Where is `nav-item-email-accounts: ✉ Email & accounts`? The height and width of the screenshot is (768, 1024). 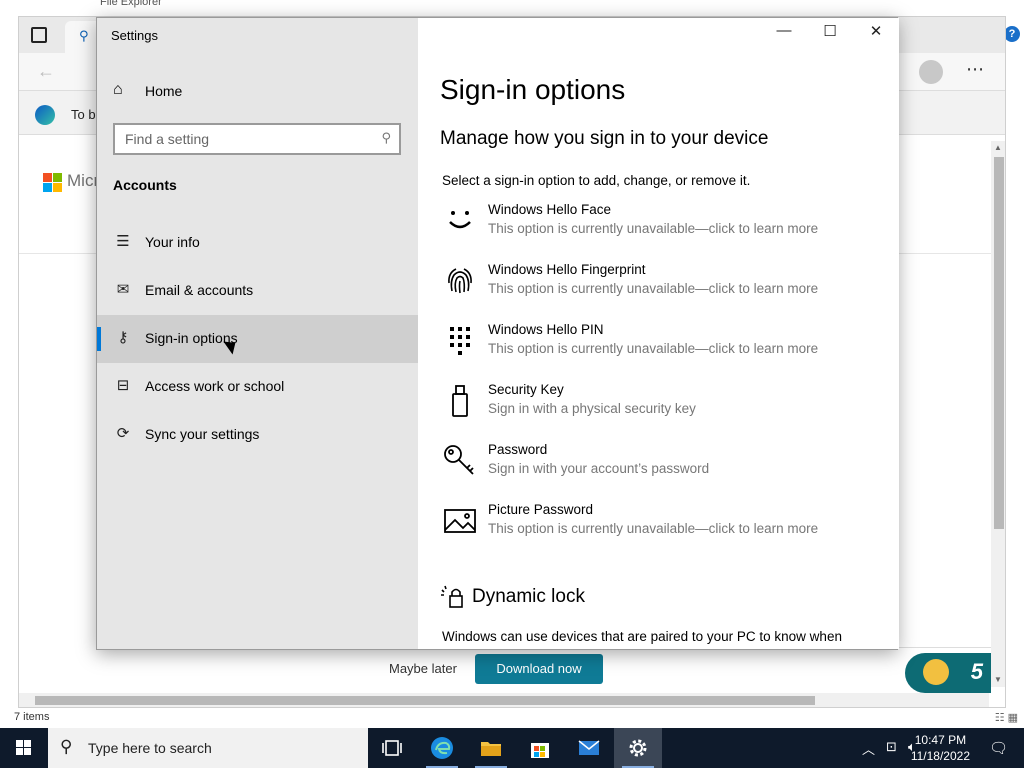 nav-item-email-accounts: ✉ Email & accounts is located at coordinates (257, 291).